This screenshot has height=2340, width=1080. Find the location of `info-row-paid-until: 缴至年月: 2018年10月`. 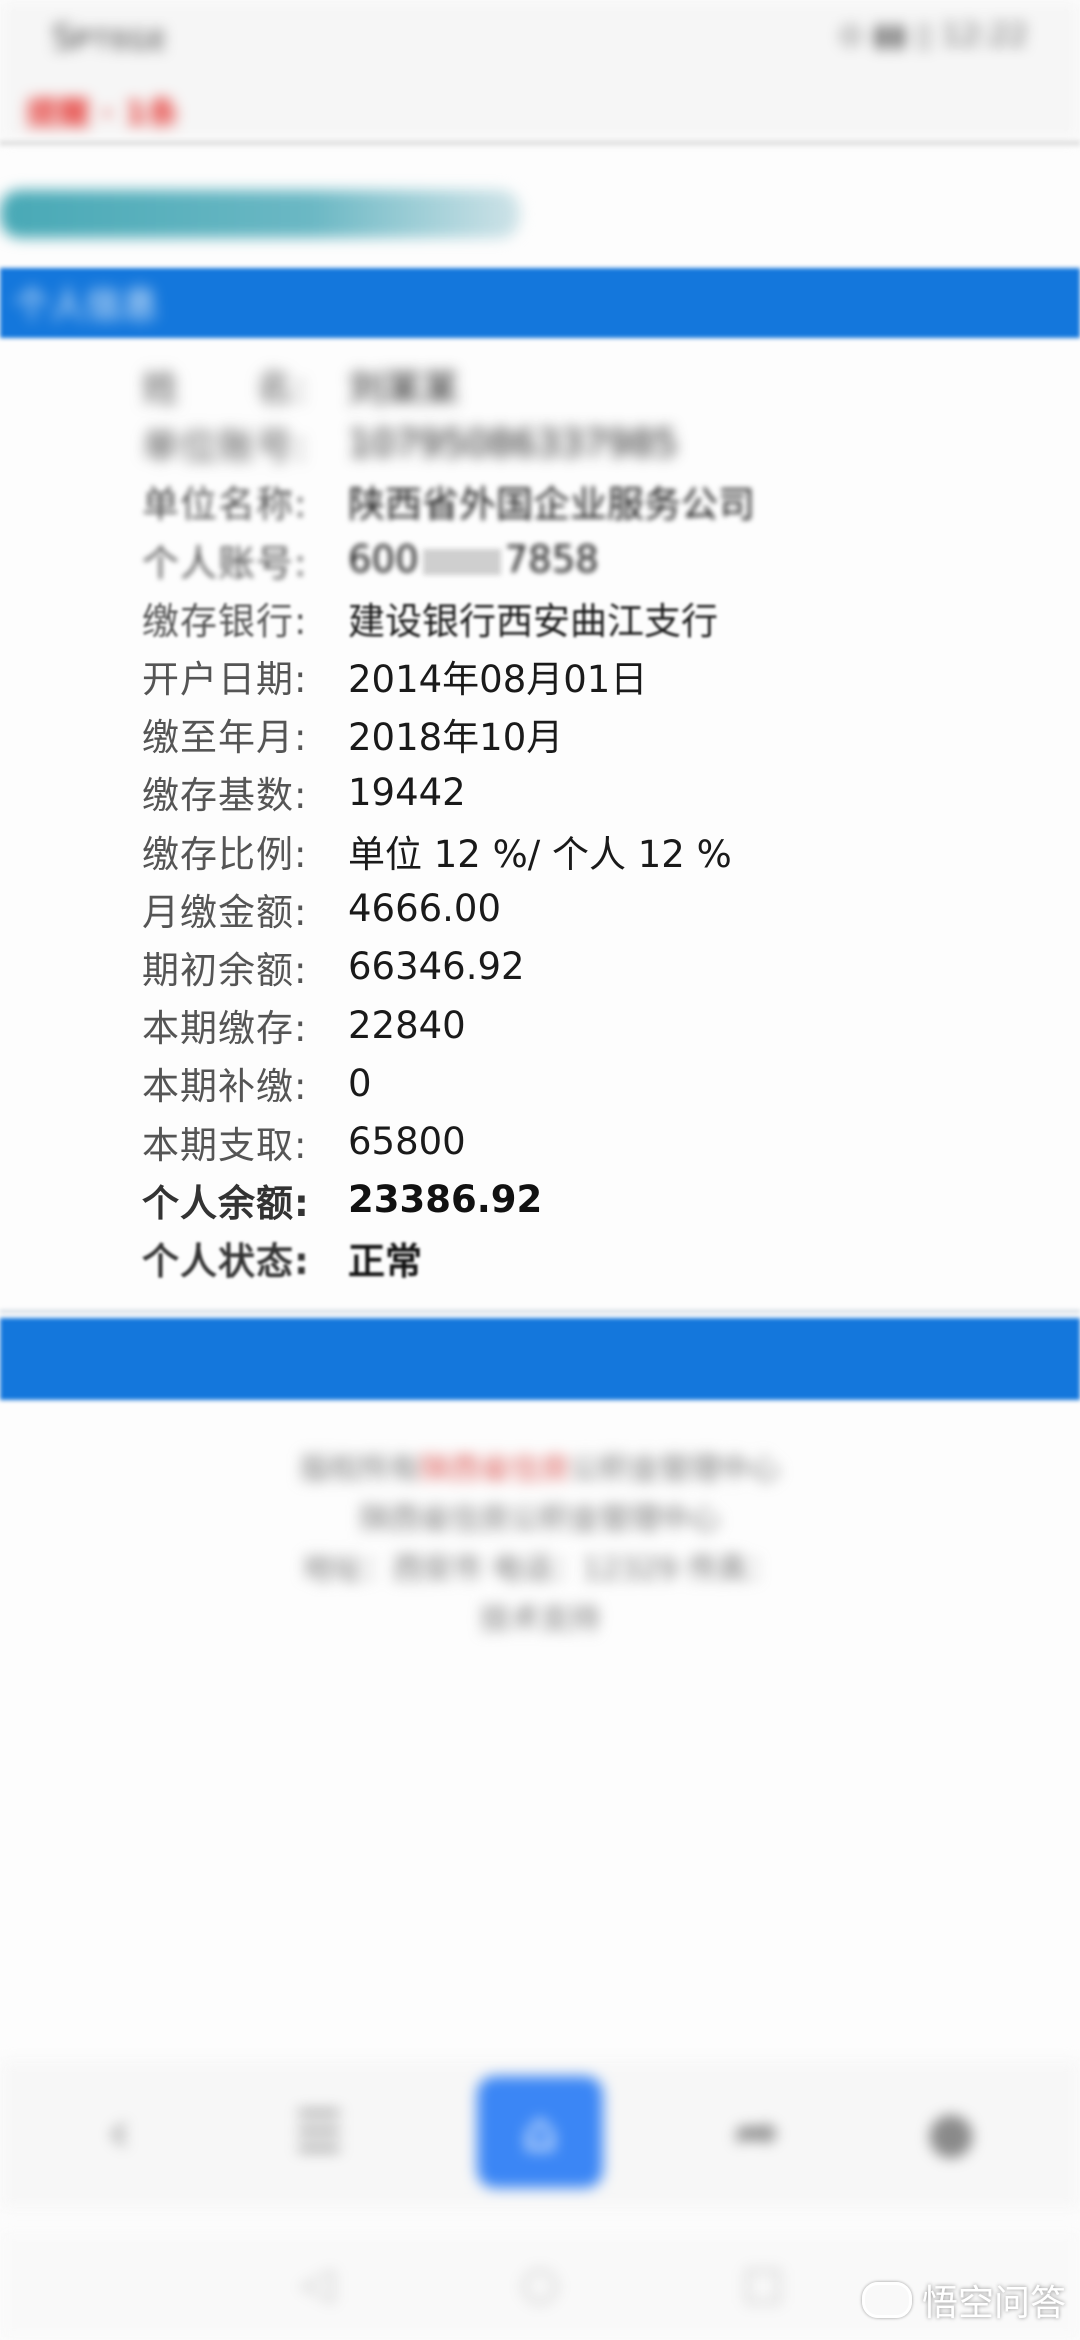

info-row-paid-until: 缴至年月: 2018年10月 is located at coordinates (448, 734).